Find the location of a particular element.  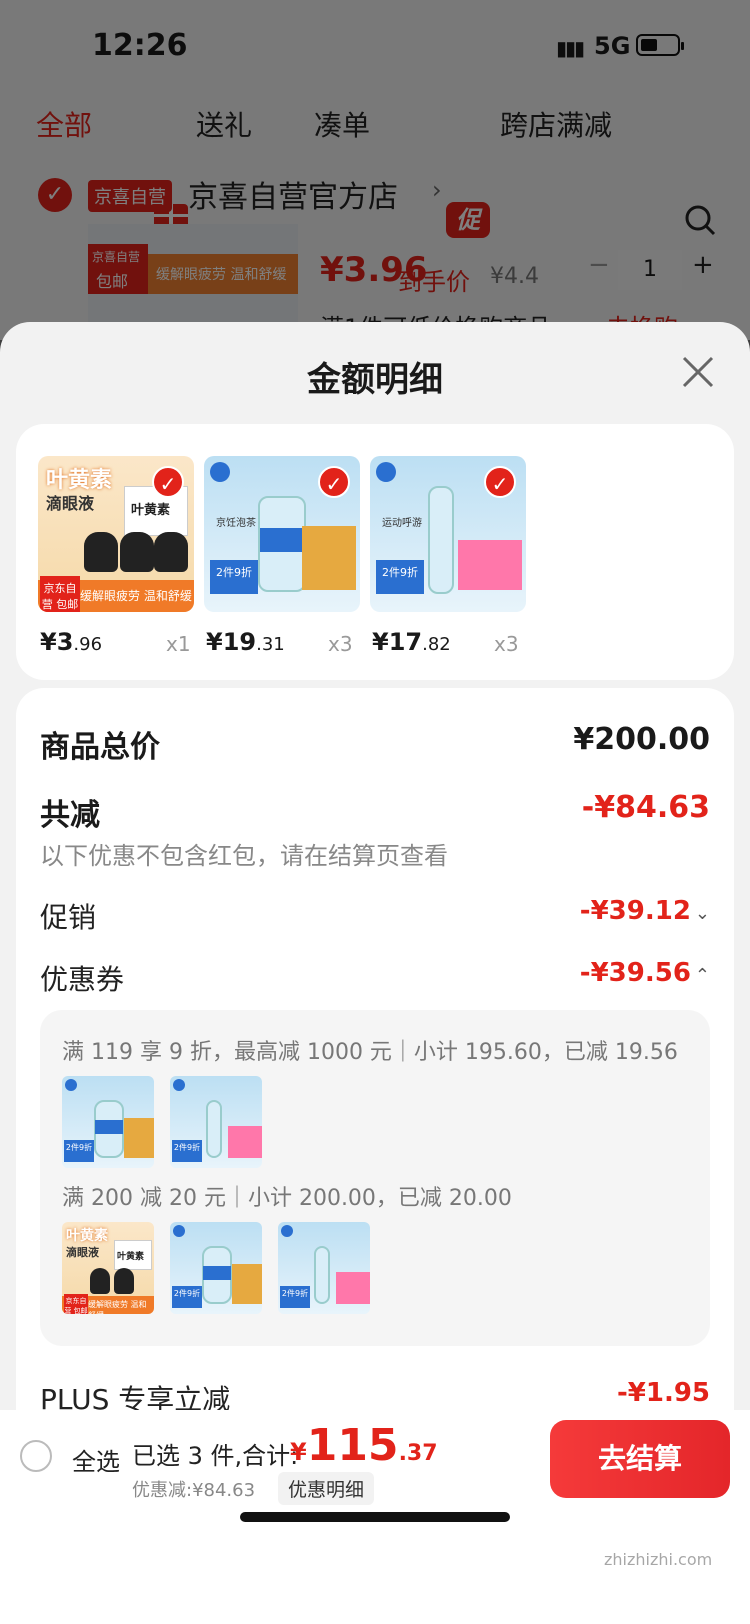

reduce-value: -¥84.63 is located at coordinates (645, 807).